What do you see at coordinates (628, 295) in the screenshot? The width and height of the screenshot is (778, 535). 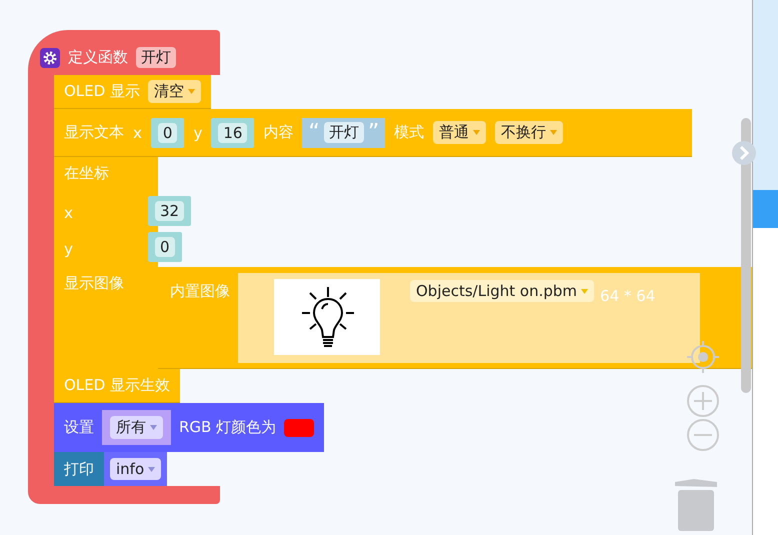 I see `image-size: 64 * 64` at bounding box center [628, 295].